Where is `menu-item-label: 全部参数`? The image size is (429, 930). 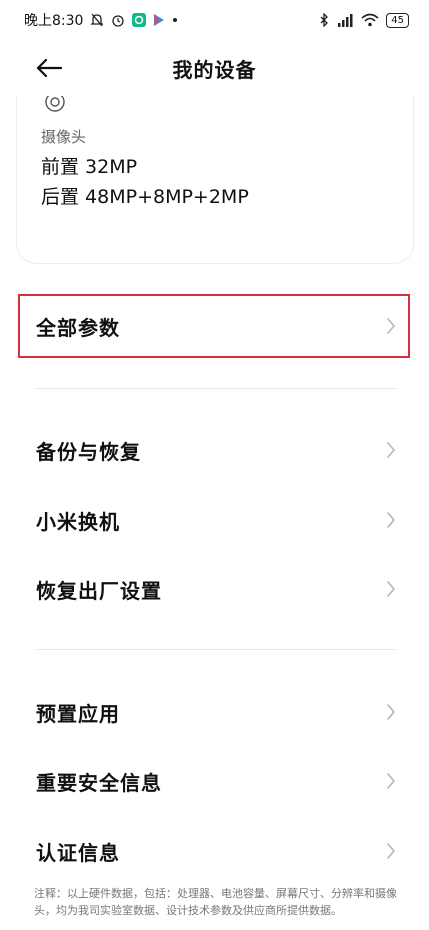 menu-item-label: 全部参数 is located at coordinates (78, 327).